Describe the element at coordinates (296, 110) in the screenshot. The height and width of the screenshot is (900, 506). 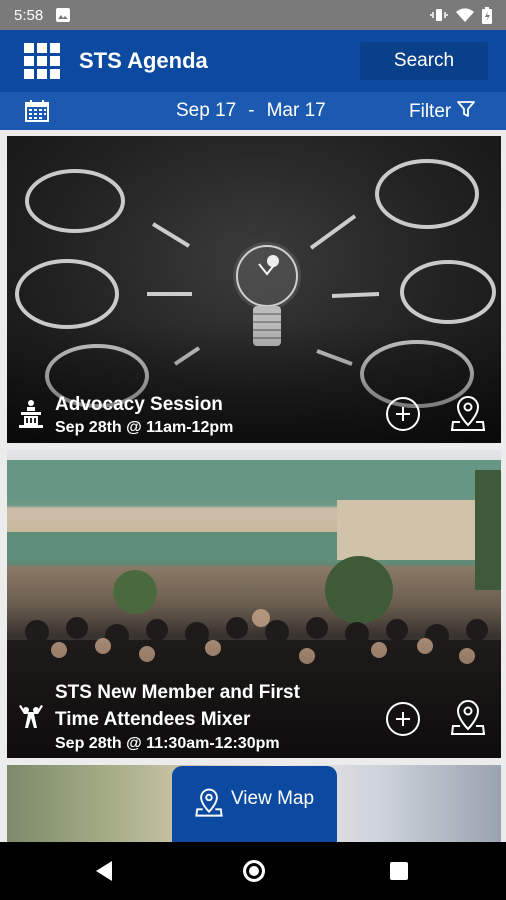
I see `date-range-end: Mar 17` at that location.